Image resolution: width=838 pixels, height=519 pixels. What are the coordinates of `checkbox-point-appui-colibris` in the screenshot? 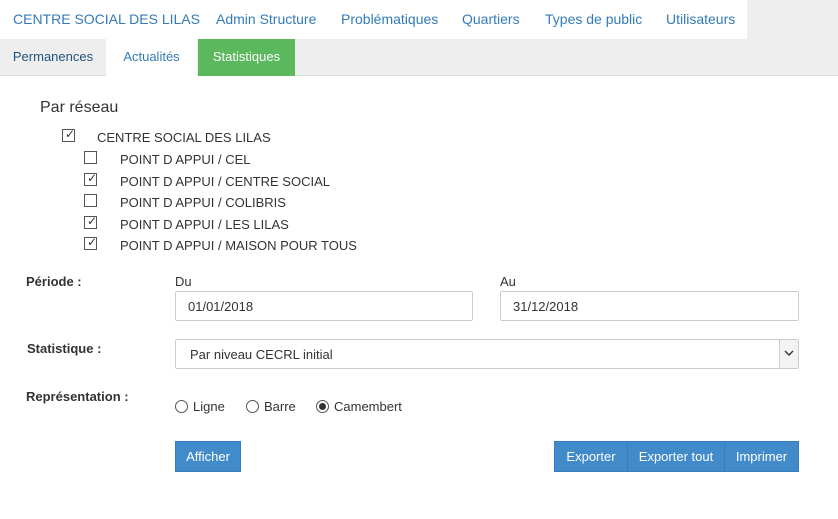 It's located at (90, 200).